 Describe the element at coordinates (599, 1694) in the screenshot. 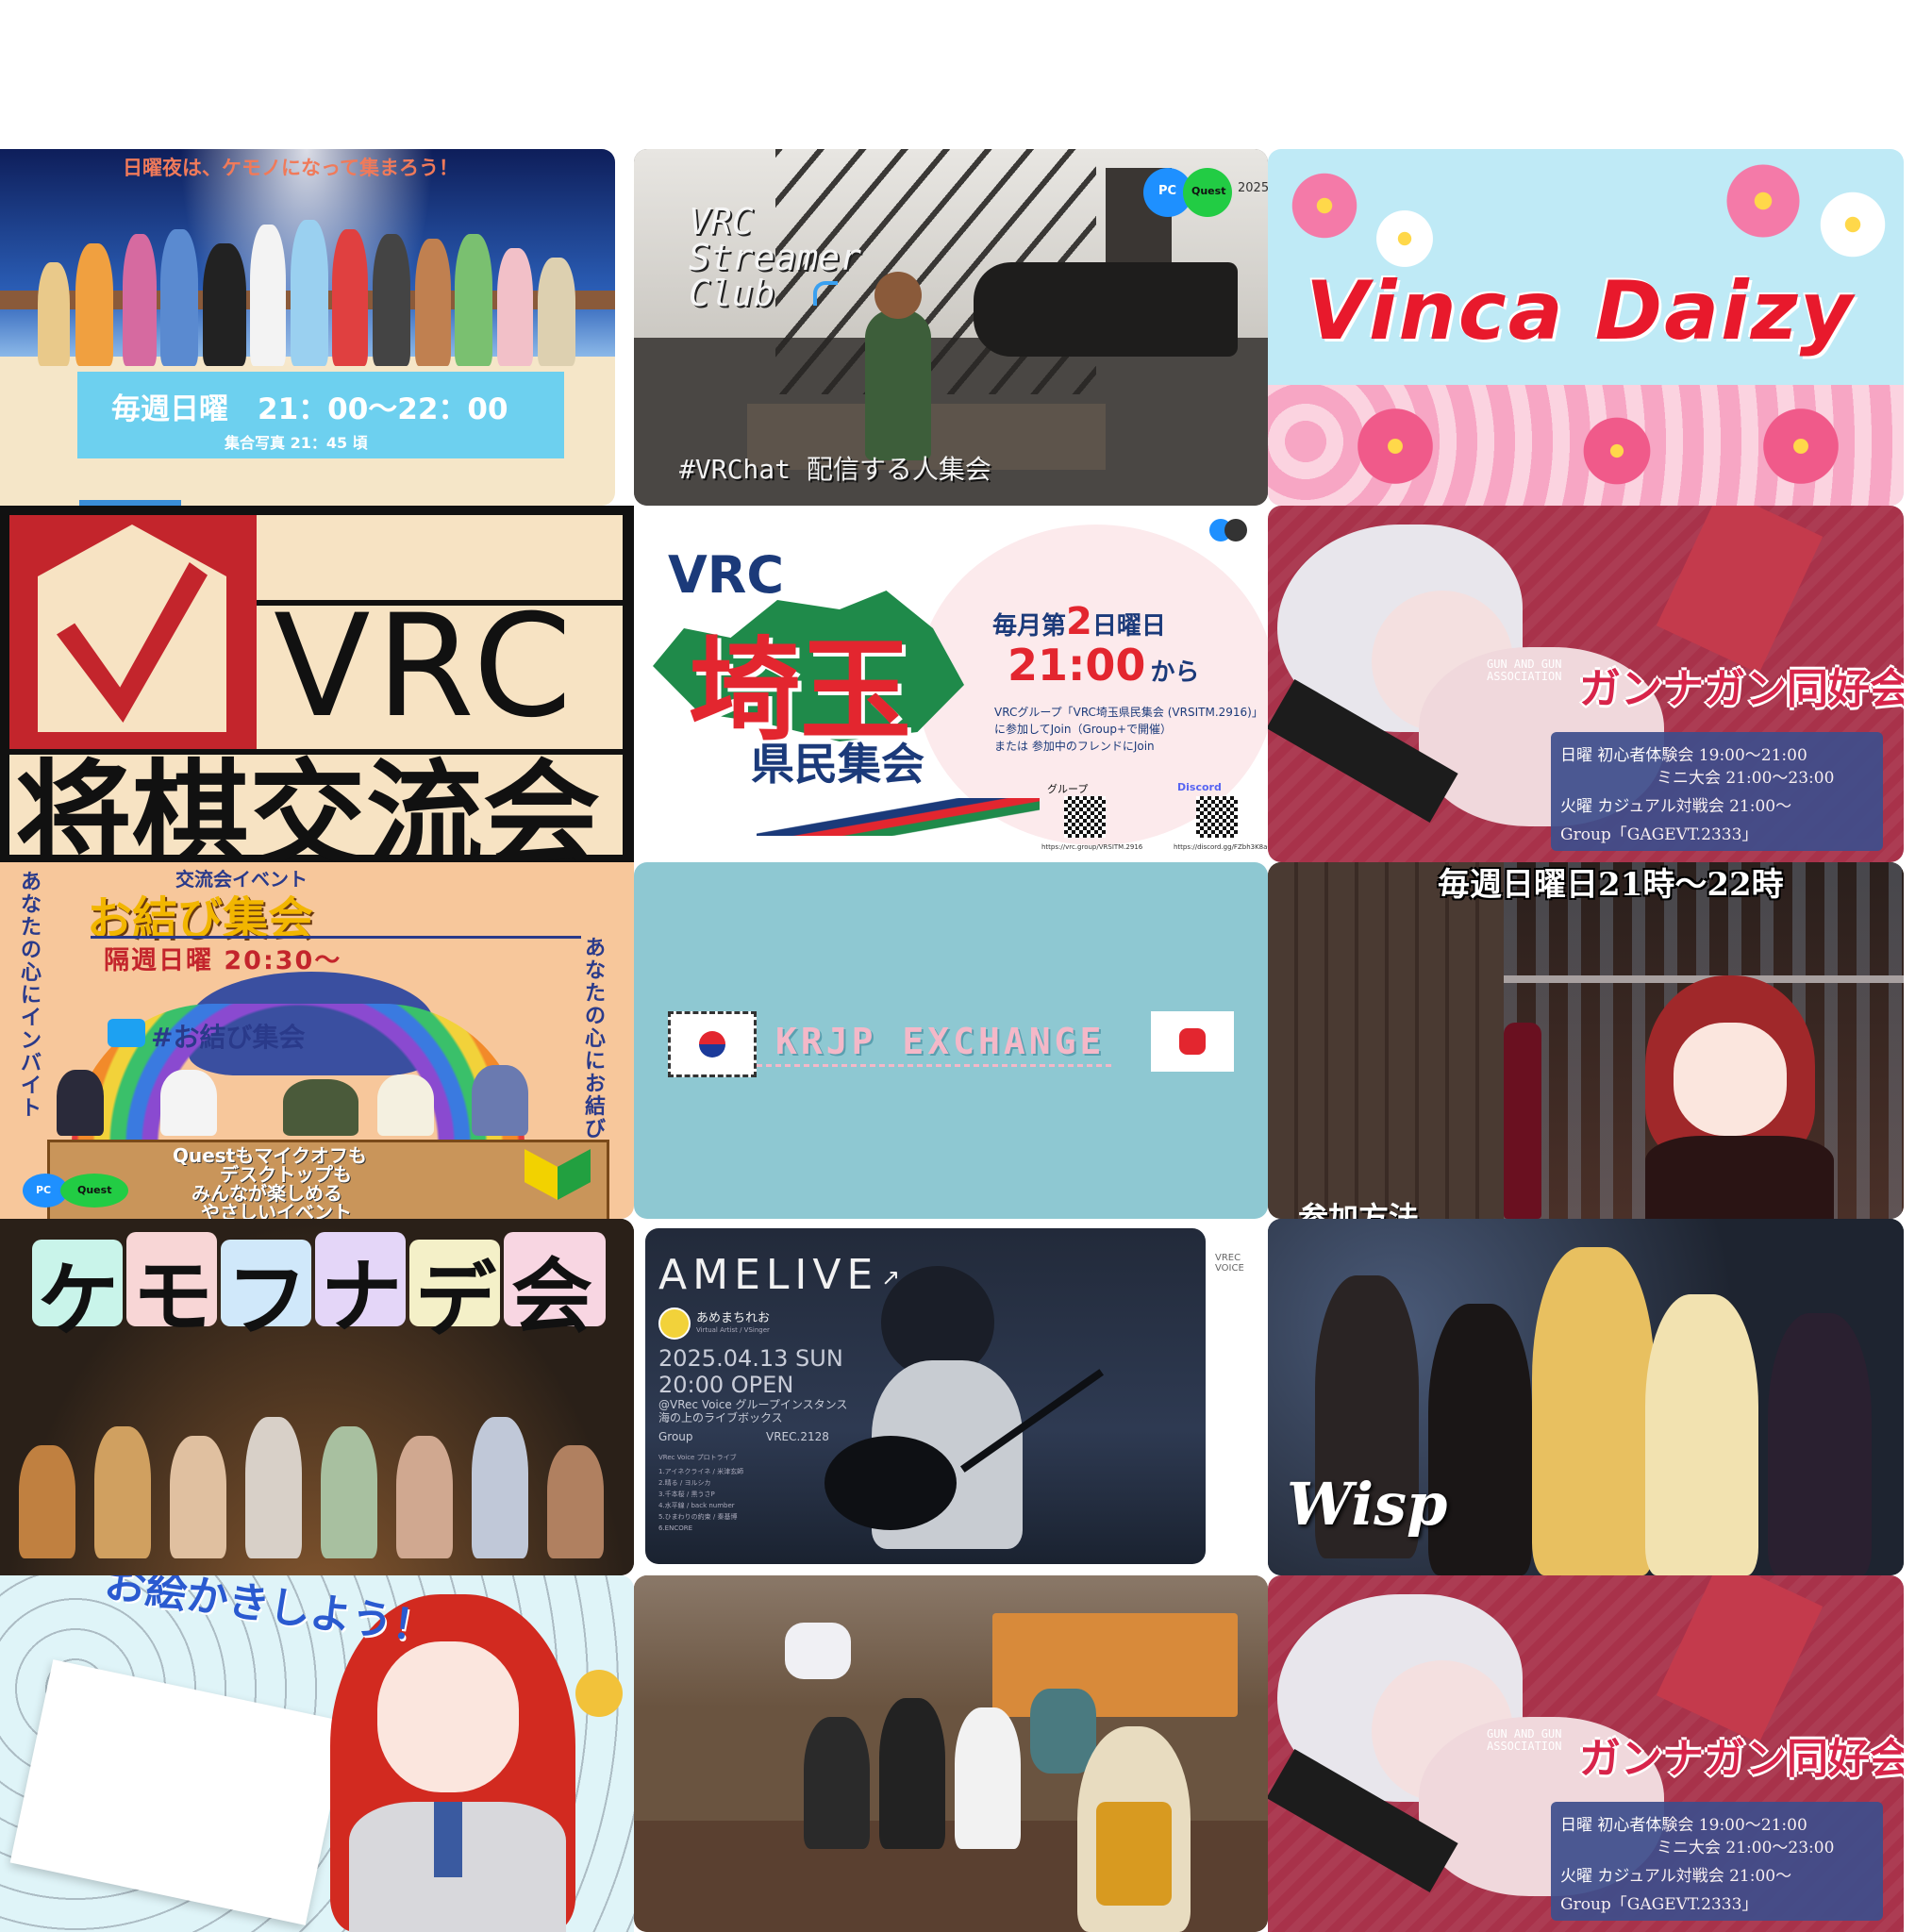

I see `sun-sticker` at that location.